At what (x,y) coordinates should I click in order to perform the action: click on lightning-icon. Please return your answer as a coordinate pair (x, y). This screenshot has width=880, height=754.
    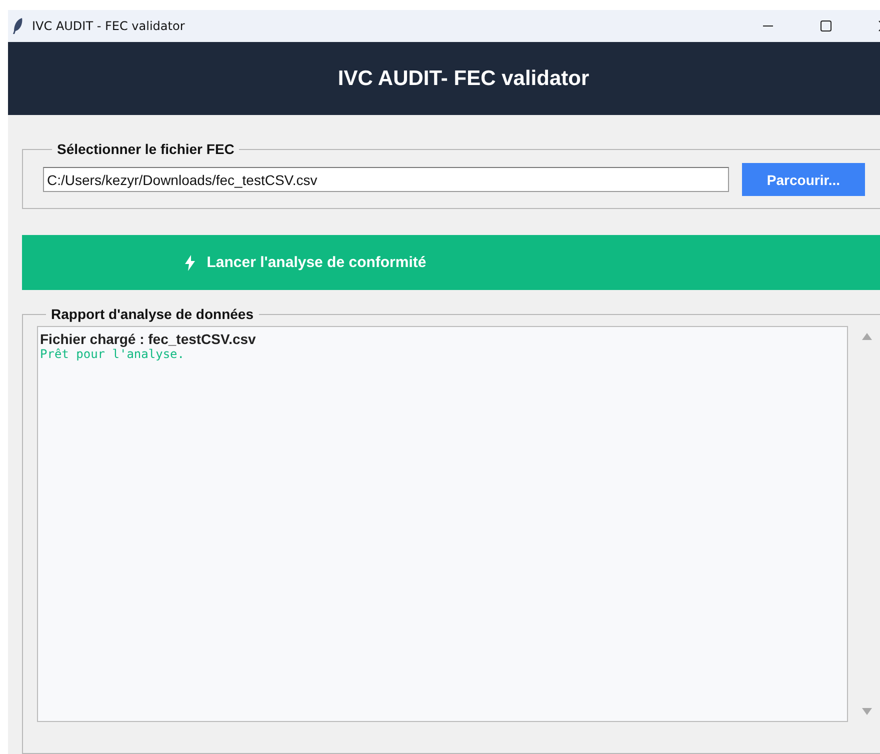
    Looking at the image, I should click on (189, 262).